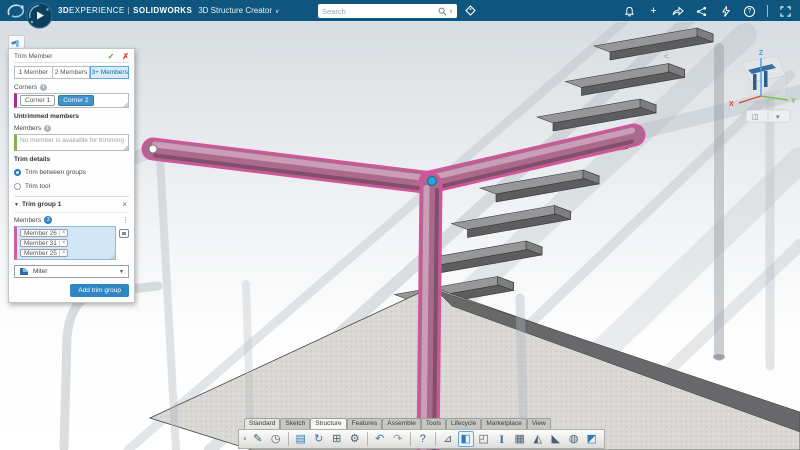  I want to click on history-icon: ◷, so click(276, 439).